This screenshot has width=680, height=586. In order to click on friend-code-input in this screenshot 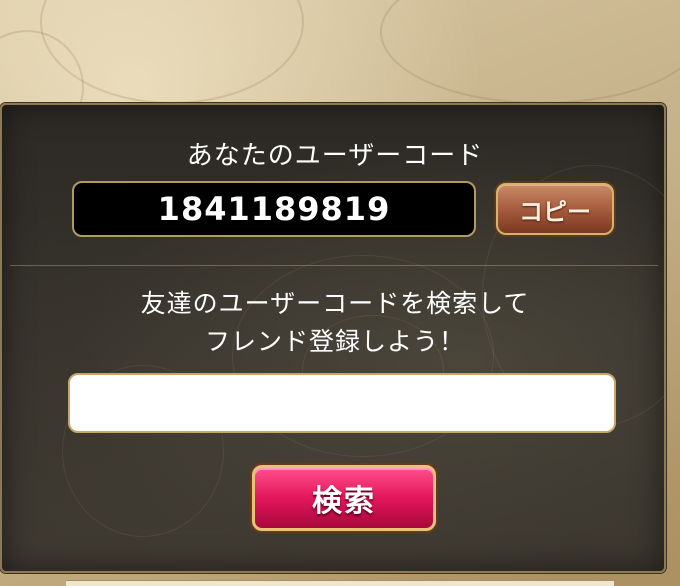, I will do `click(342, 403)`.